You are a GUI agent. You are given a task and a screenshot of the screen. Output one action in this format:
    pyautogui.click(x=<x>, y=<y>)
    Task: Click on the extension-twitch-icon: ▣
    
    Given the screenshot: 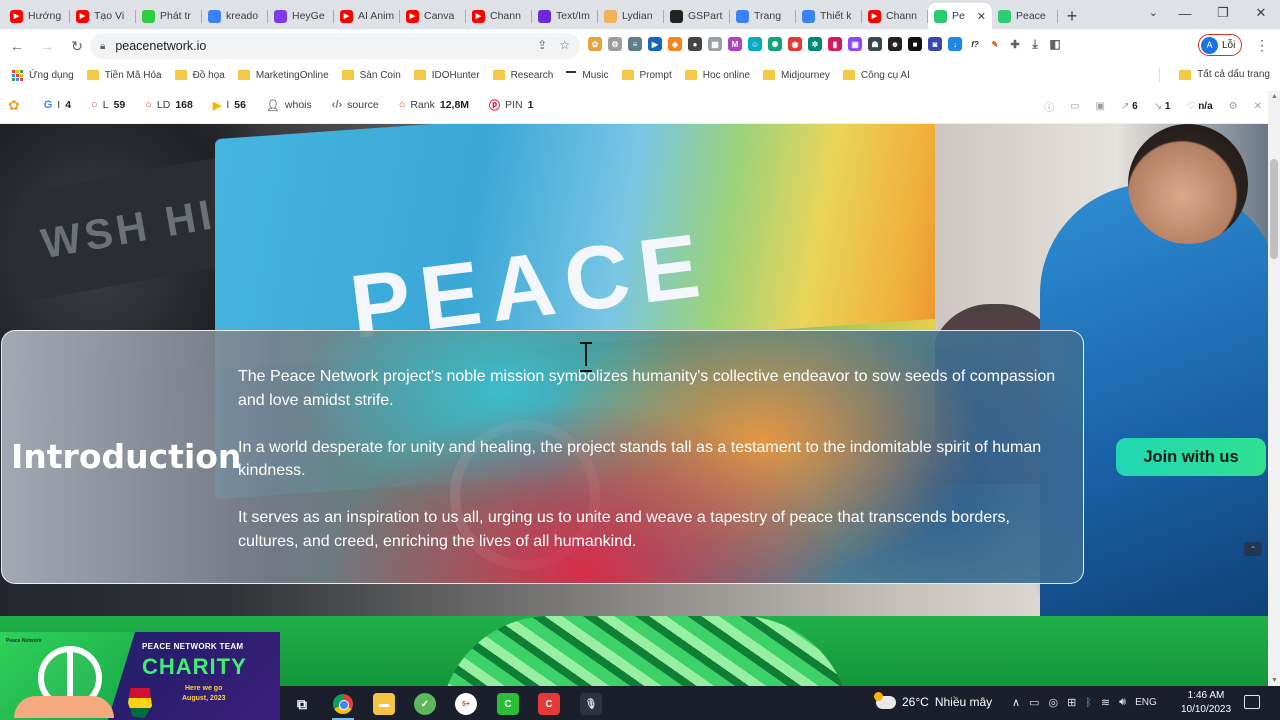 What is the action you would take?
    pyautogui.click(x=855, y=44)
    